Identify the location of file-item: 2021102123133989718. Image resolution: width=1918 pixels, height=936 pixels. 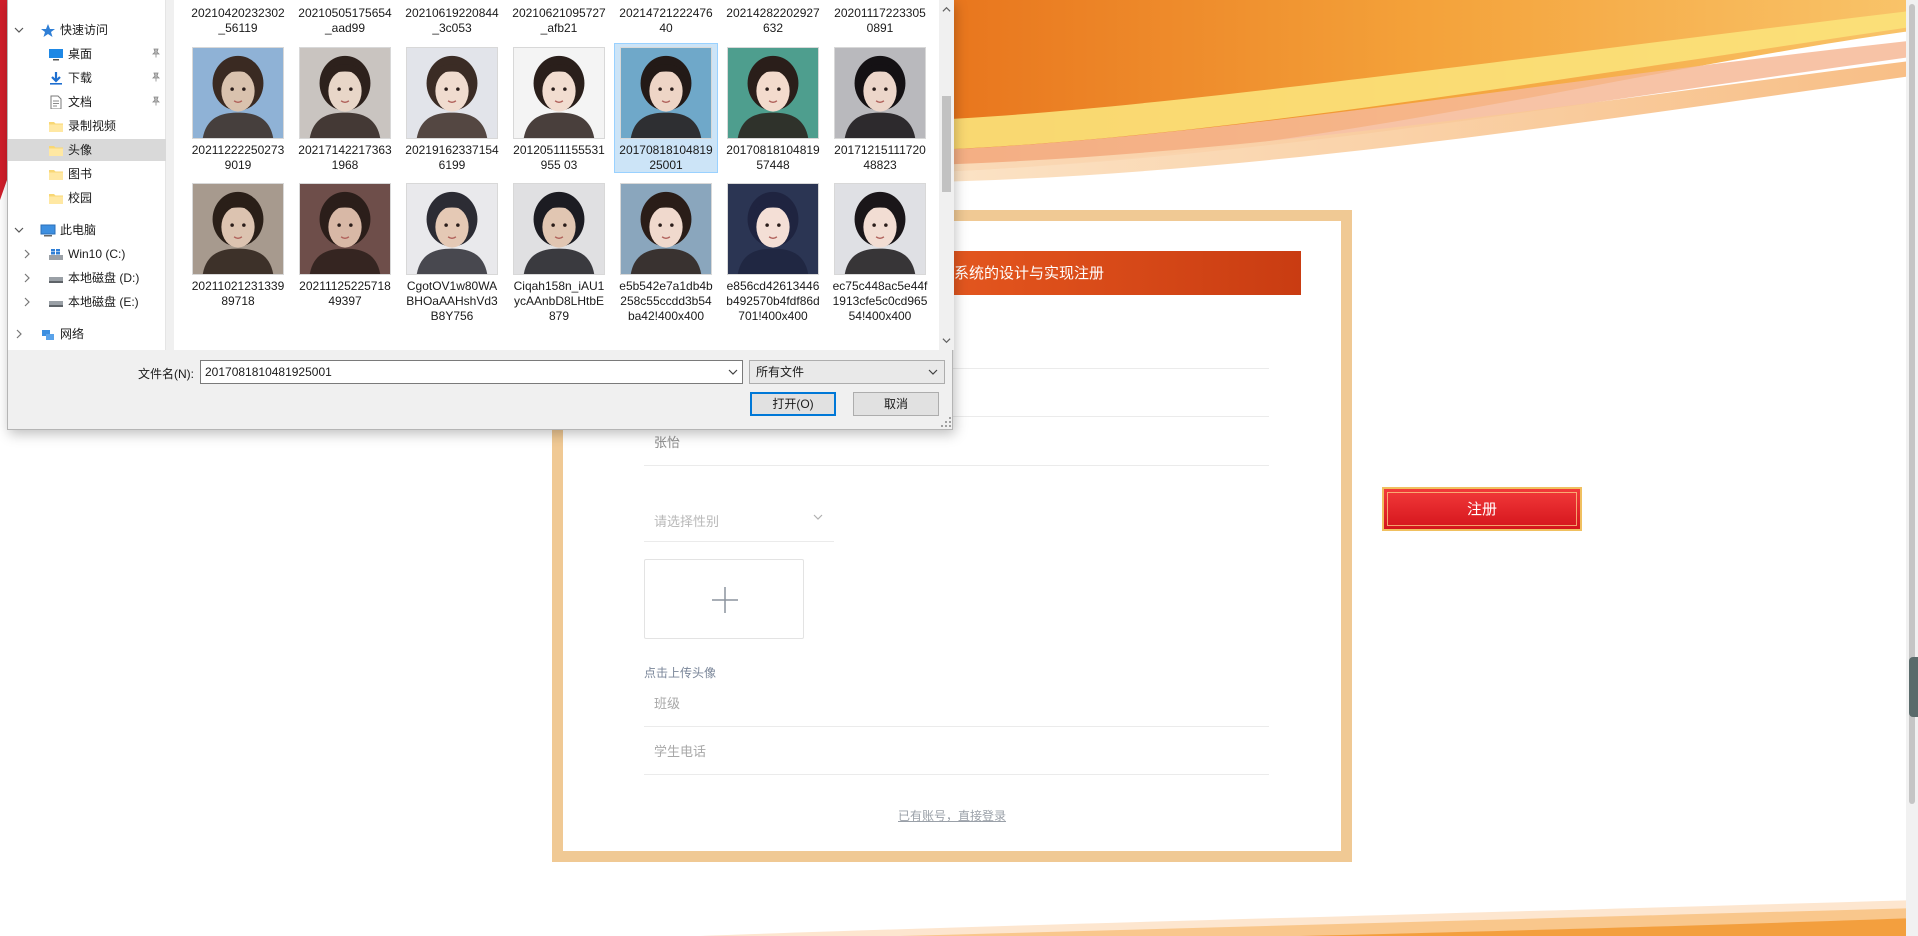
(238, 244).